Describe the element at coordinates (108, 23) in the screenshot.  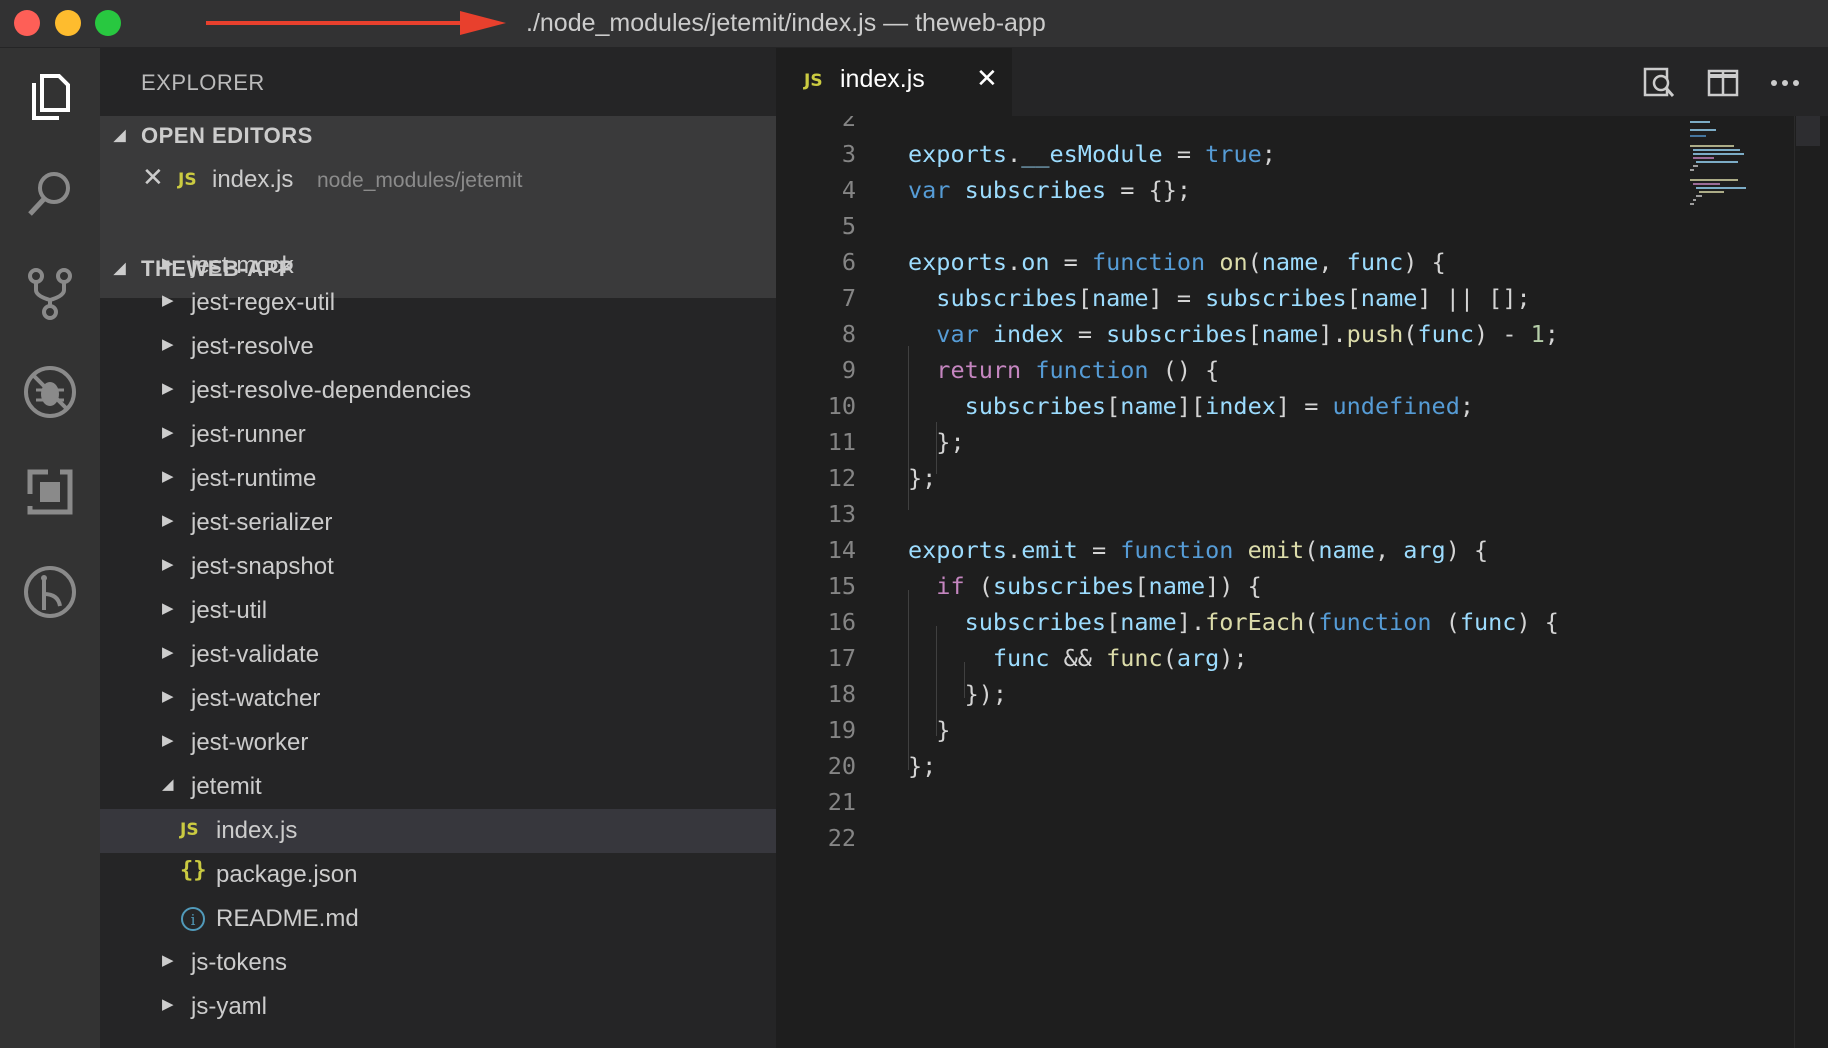
I see `maximize-window-button` at that location.